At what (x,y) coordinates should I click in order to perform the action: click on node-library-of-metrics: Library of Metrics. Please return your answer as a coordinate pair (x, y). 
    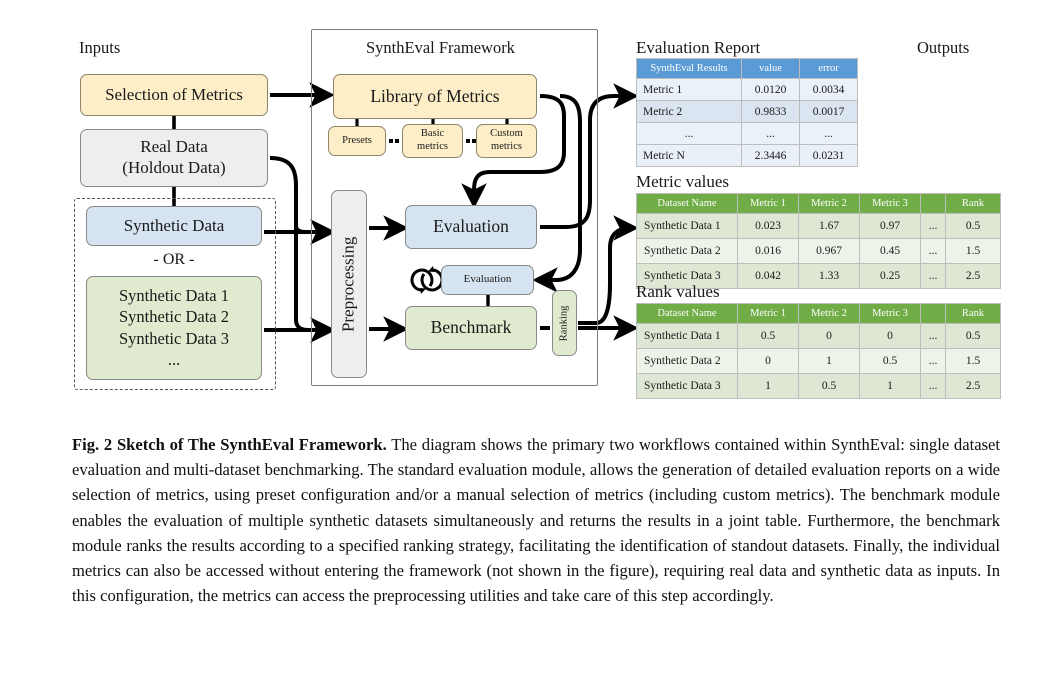
    Looking at the image, I should click on (435, 96).